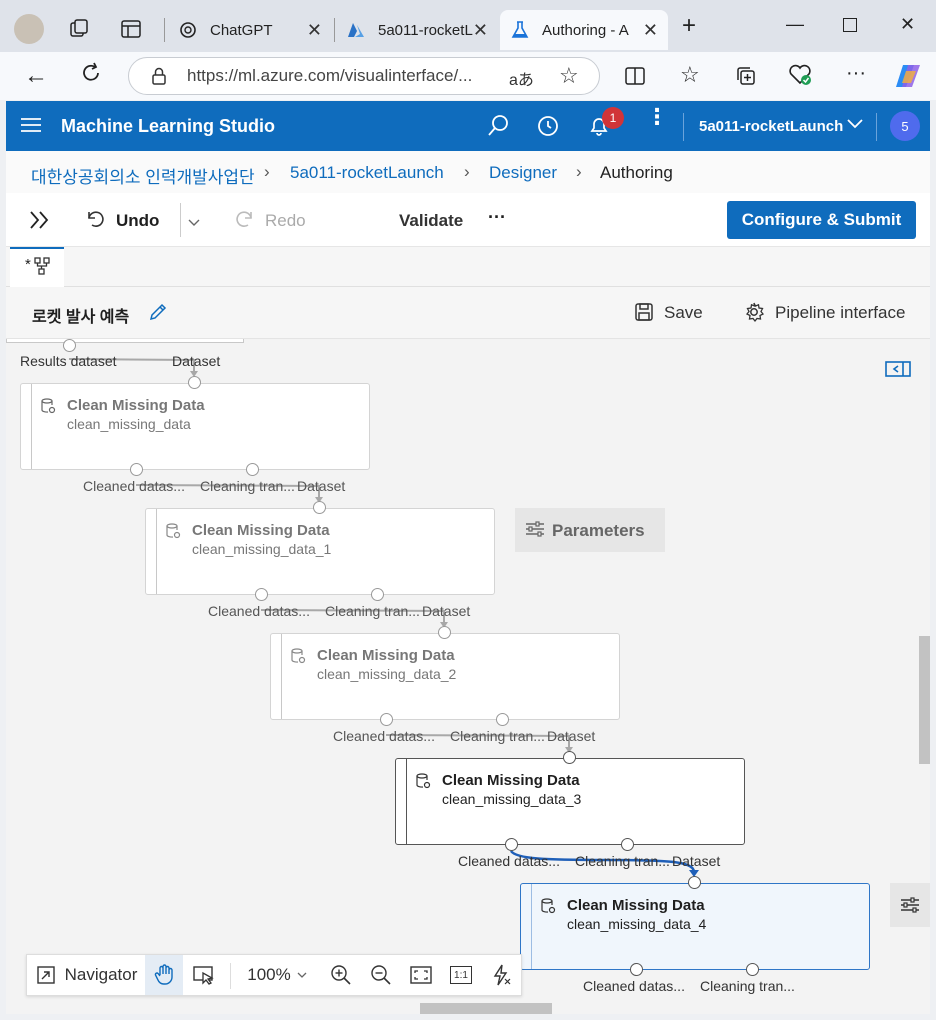 The height and width of the screenshot is (1020, 936). What do you see at coordinates (800, 78) in the screenshot?
I see `browser-essentials-icon` at bounding box center [800, 78].